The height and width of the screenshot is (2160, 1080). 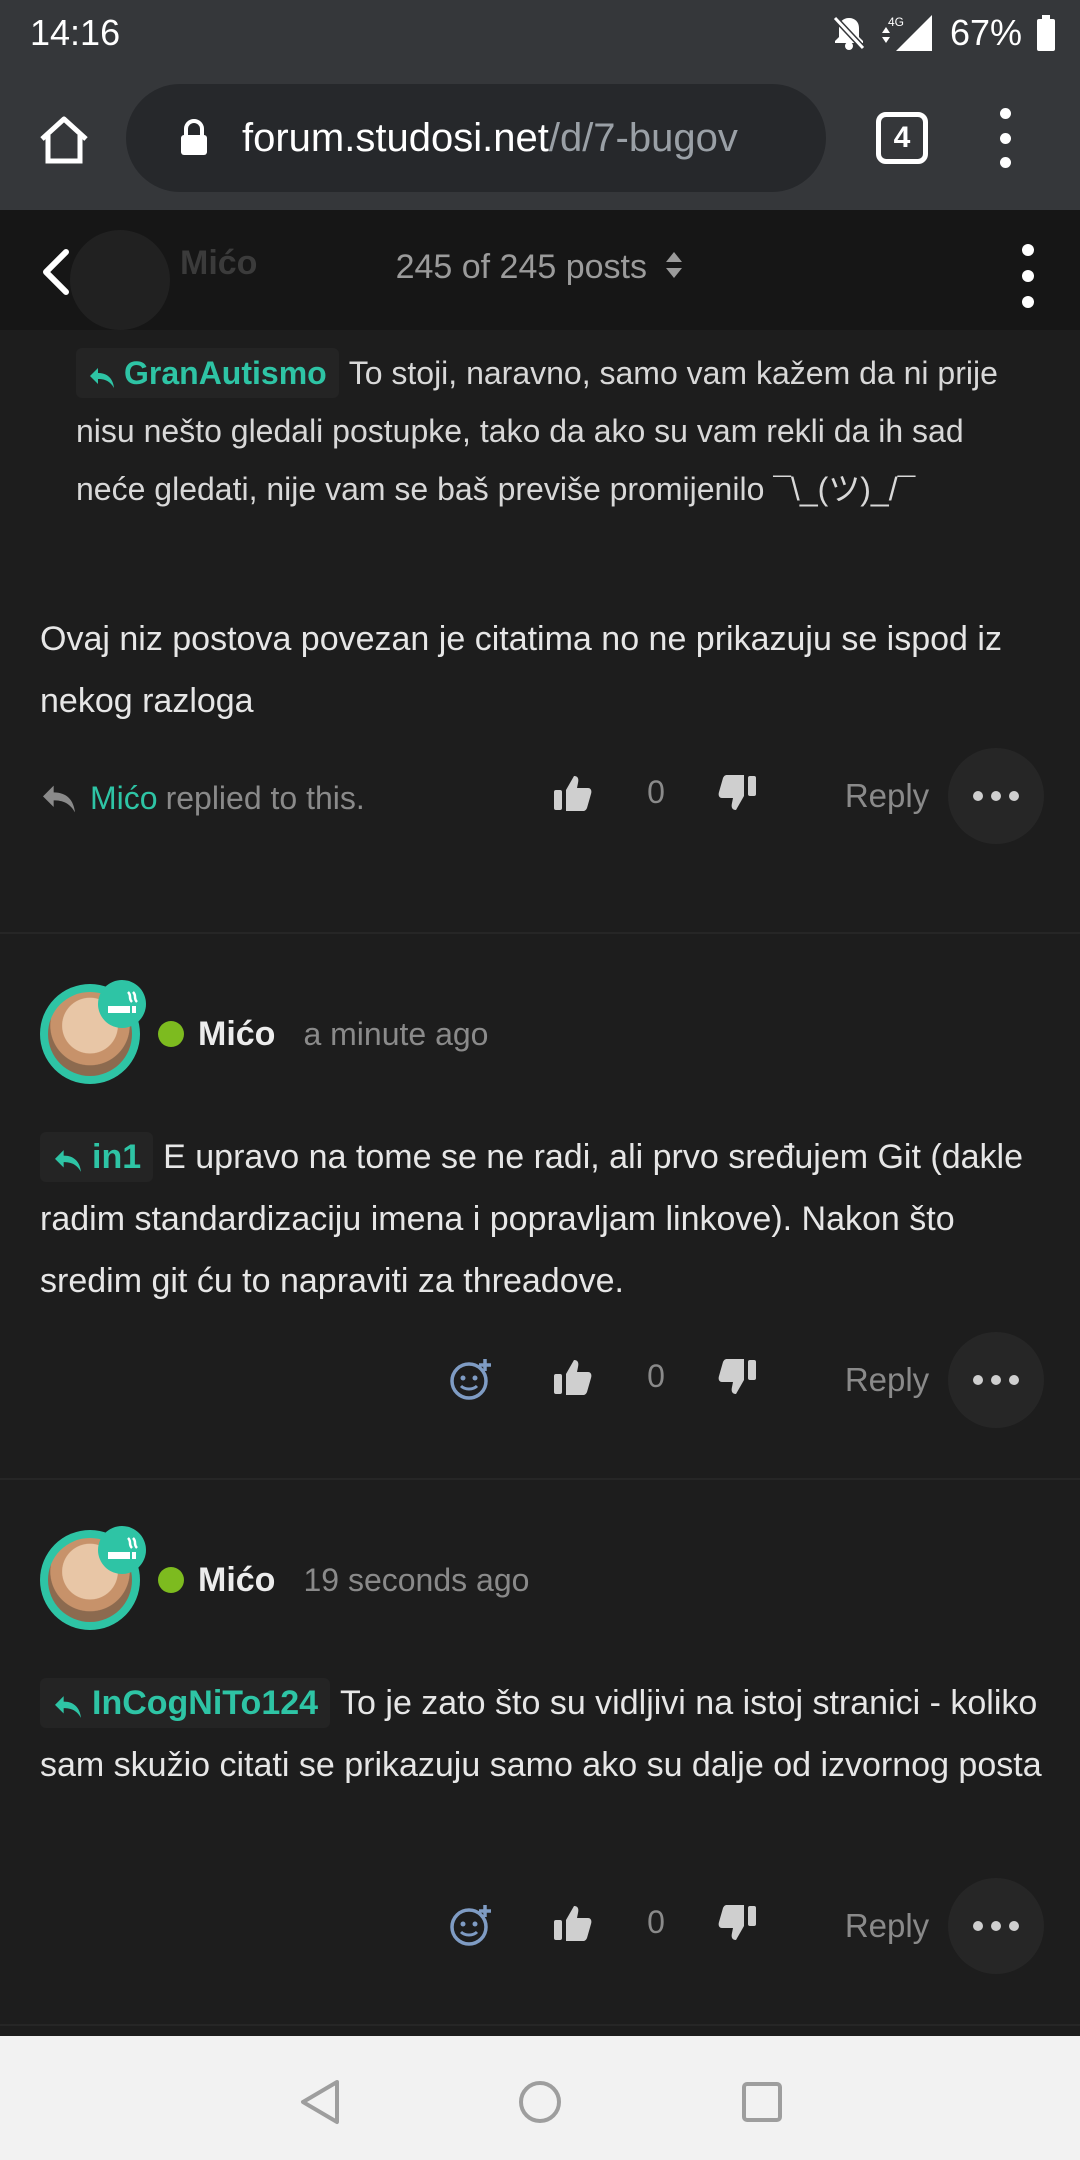 I want to click on discussion-header: Mićo 245 of 245 posts, so click(x=540, y=270).